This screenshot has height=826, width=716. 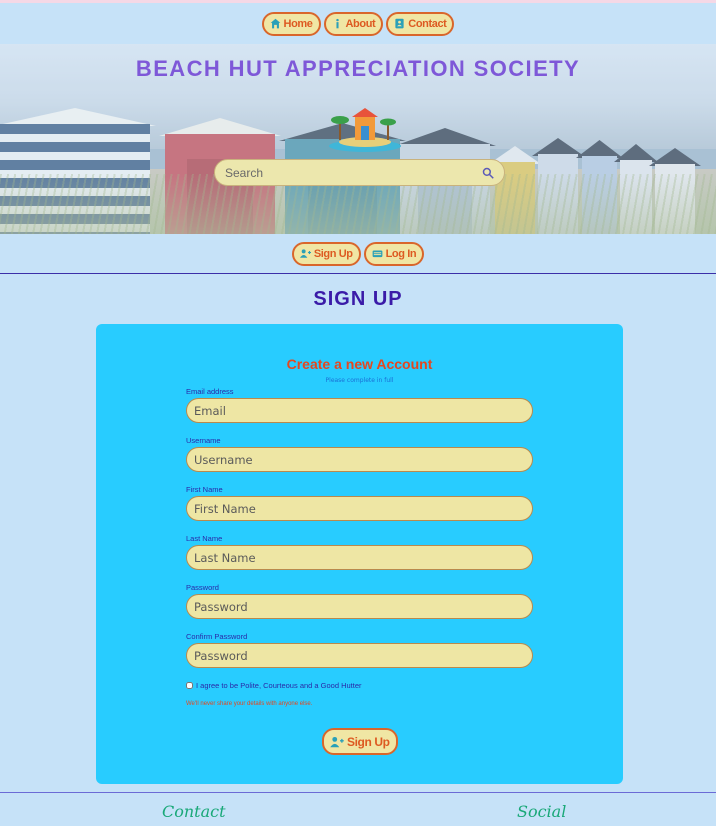 I want to click on nav-contact-label: Contact, so click(x=427, y=23).